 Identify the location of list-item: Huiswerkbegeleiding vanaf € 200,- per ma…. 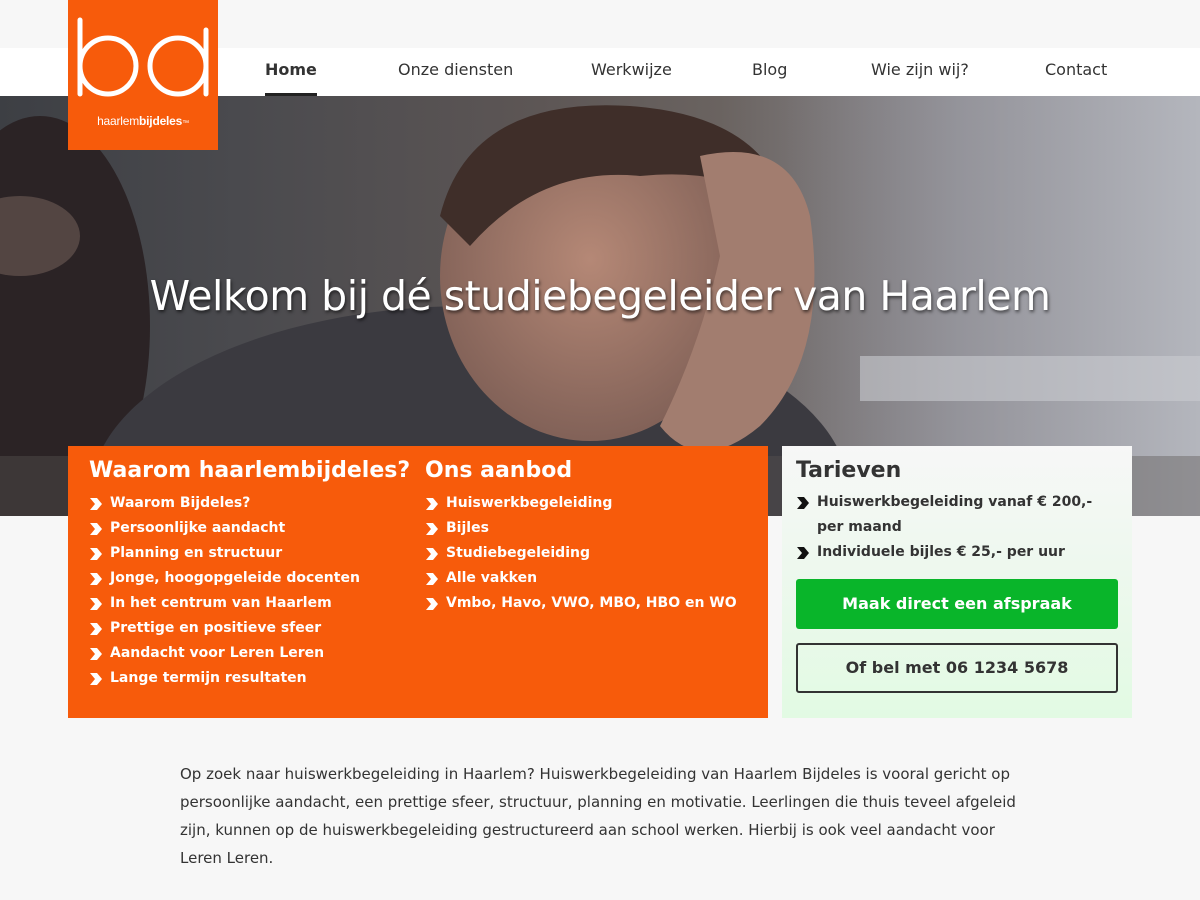
(956, 515).